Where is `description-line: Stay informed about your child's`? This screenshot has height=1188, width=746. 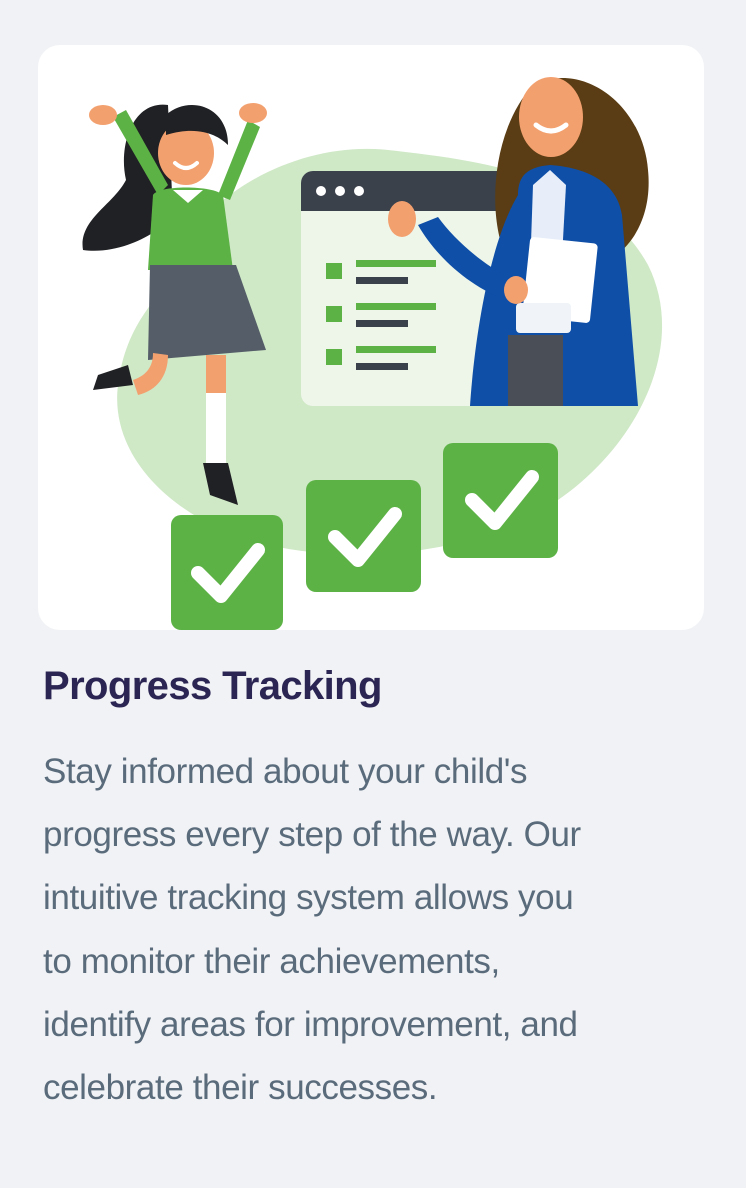
description-line: Stay informed about your child's is located at coordinates (285, 771).